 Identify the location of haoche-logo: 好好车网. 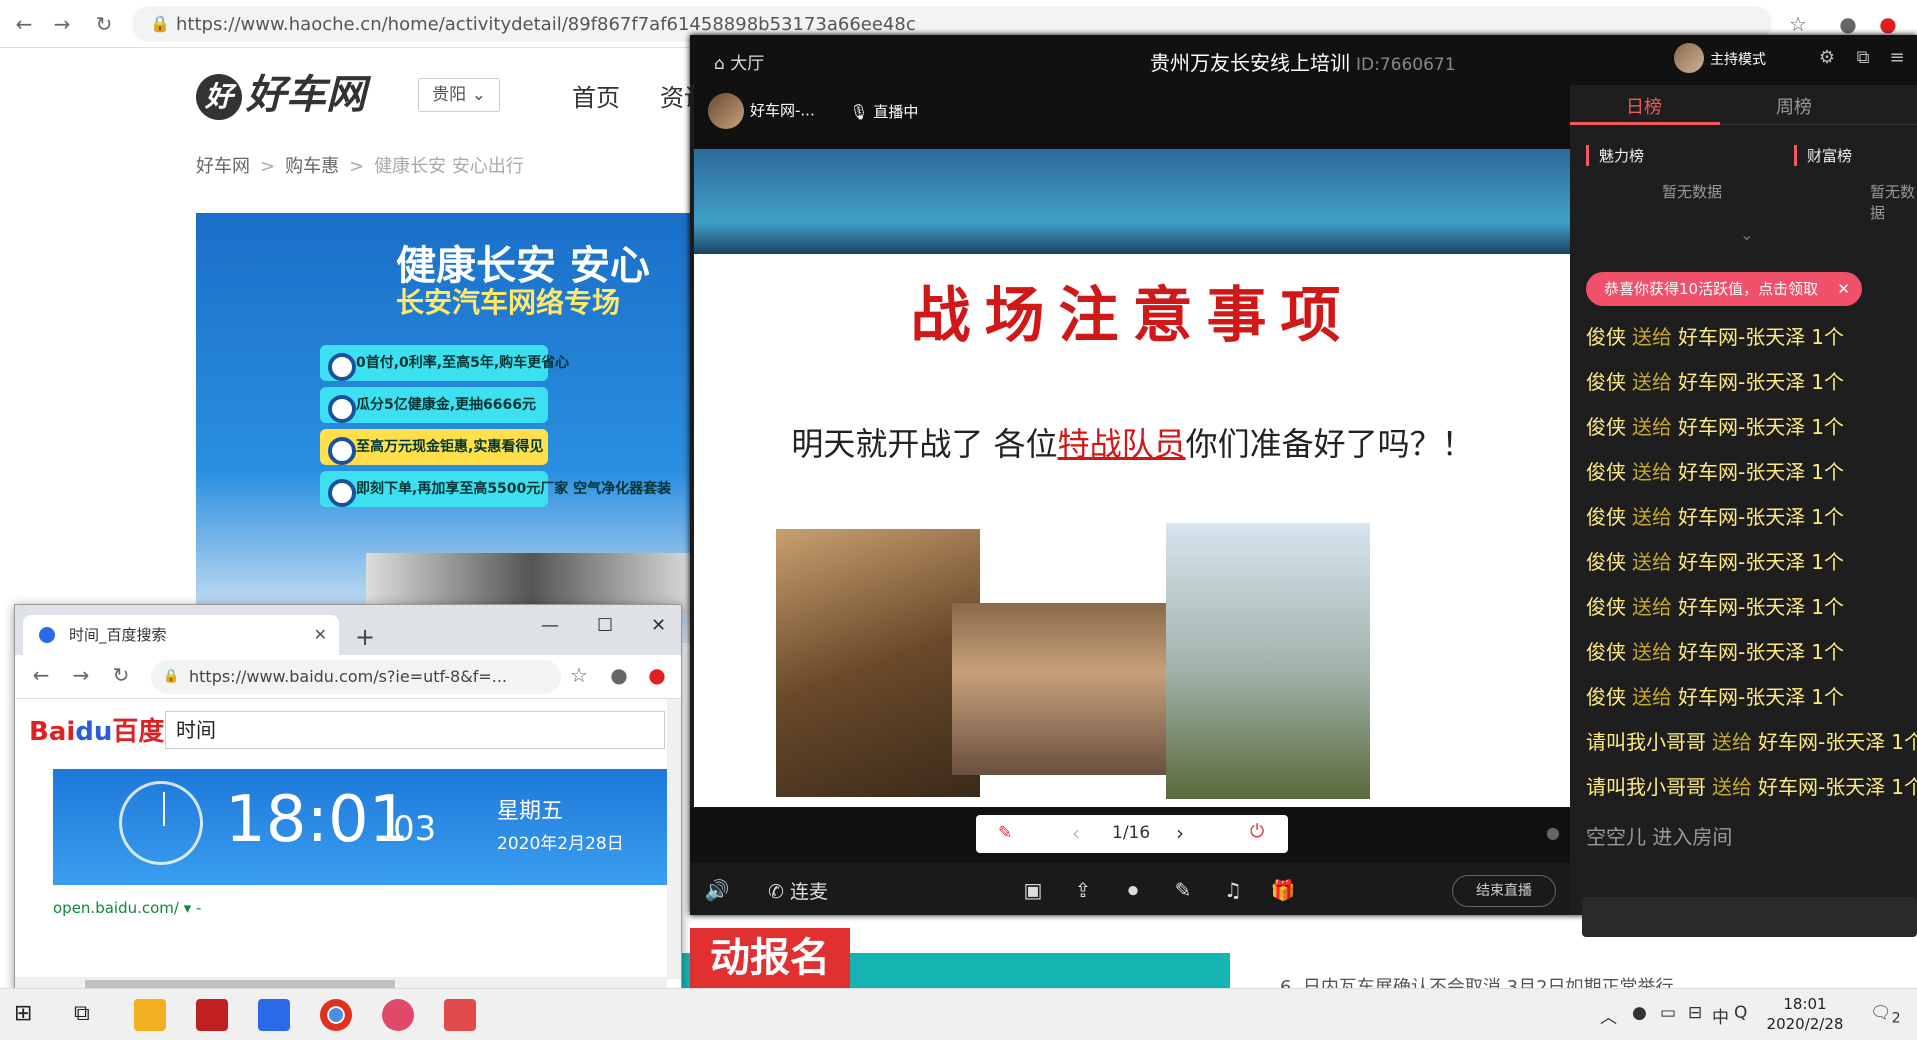
(301, 95).